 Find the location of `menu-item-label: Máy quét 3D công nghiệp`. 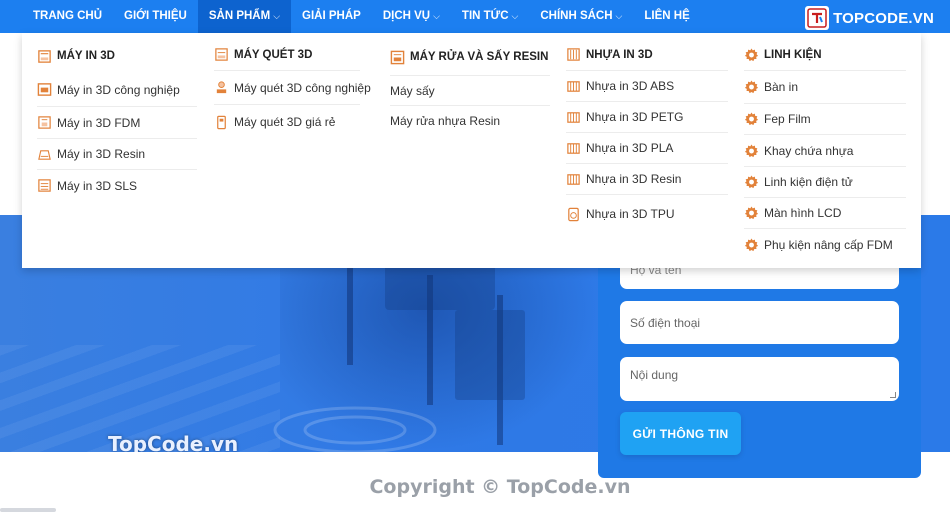

menu-item-label: Máy quét 3D công nghiệp is located at coordinates (302, 87).